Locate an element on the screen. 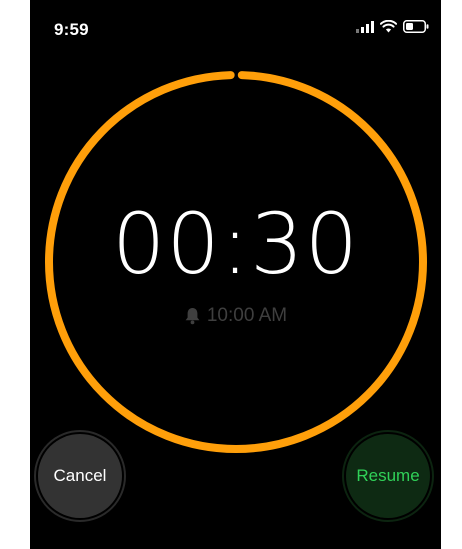 The width and height of the screenshot is (462, 549). cancel-button-label: Cancel is located at coordinates (80, 475).